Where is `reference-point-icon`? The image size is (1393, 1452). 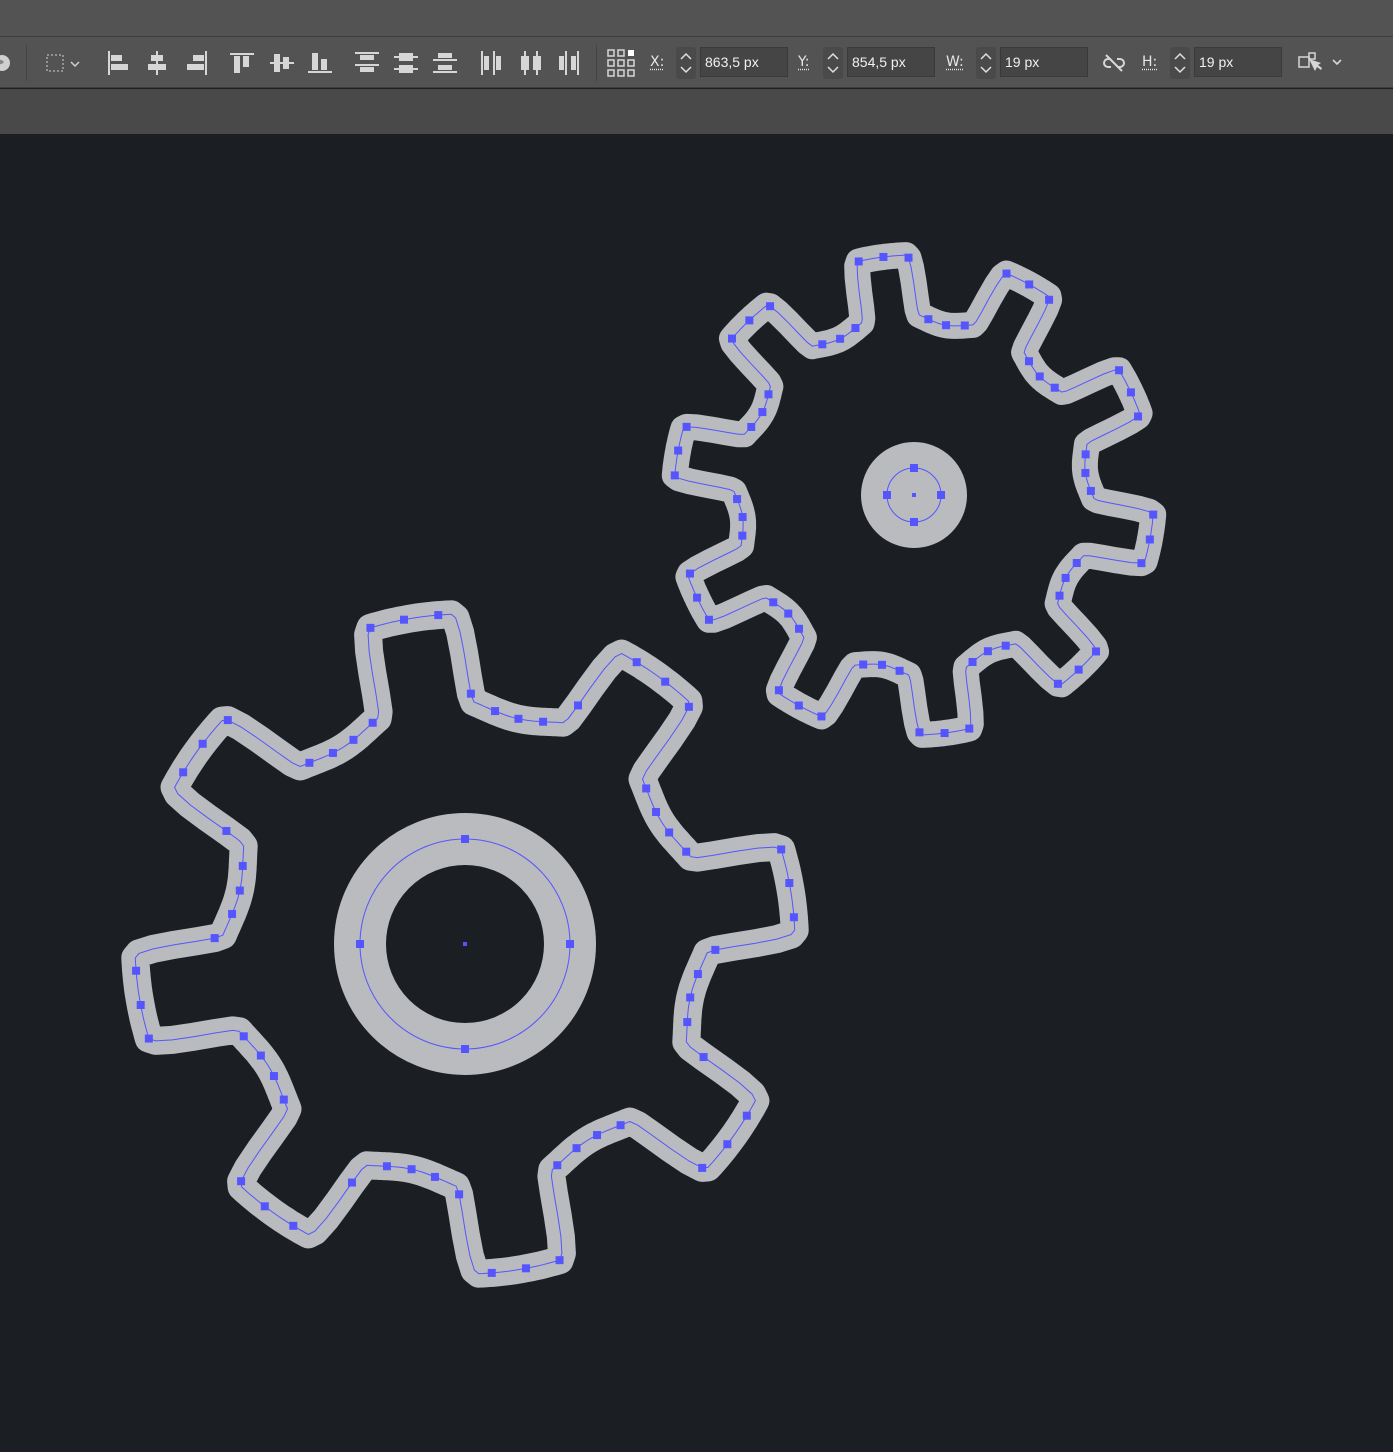
reference-point-icon is located at coordinates (621, 63).